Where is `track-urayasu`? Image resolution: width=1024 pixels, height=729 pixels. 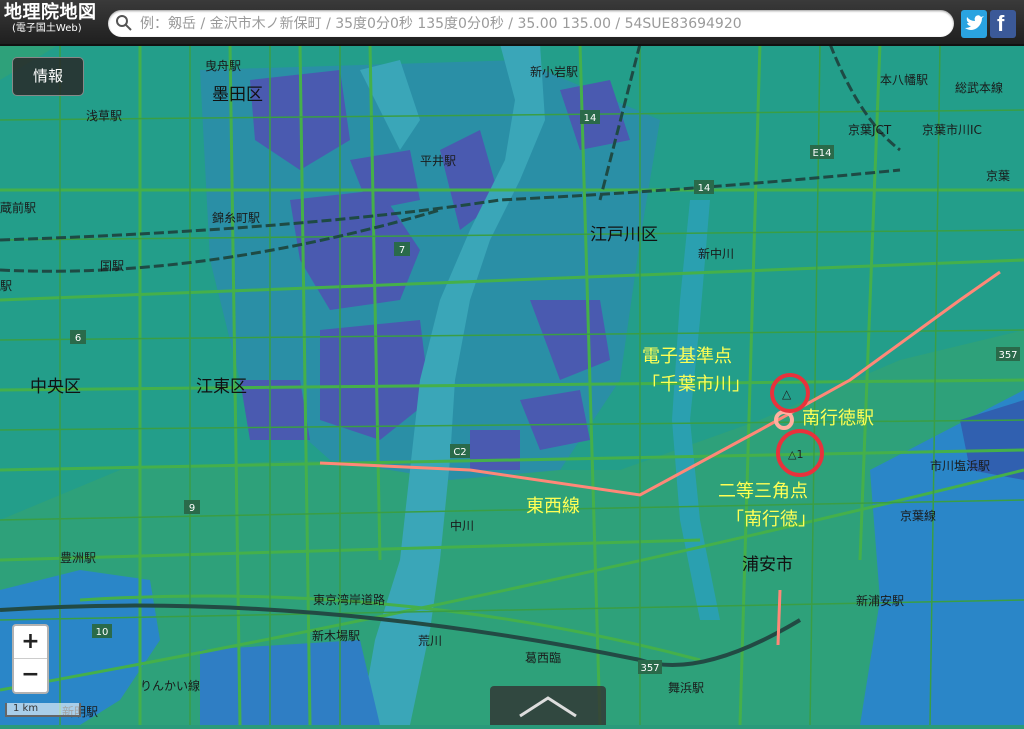
track-urayasu is located at coordinates (779, 617).